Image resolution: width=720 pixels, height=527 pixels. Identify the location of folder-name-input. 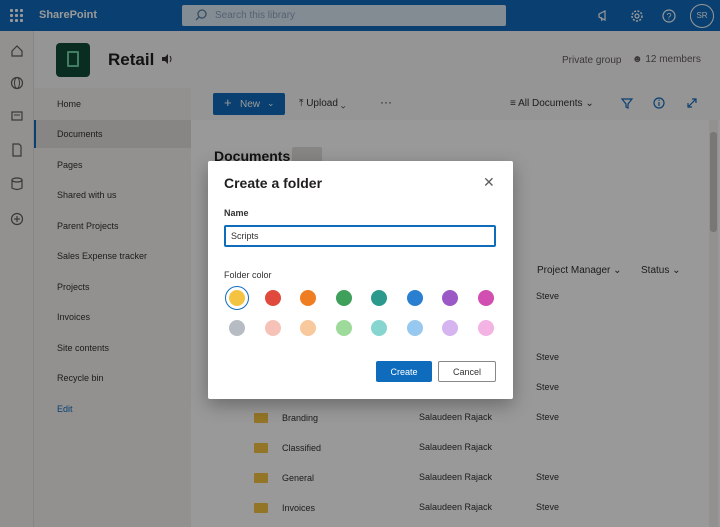
(360, 236).